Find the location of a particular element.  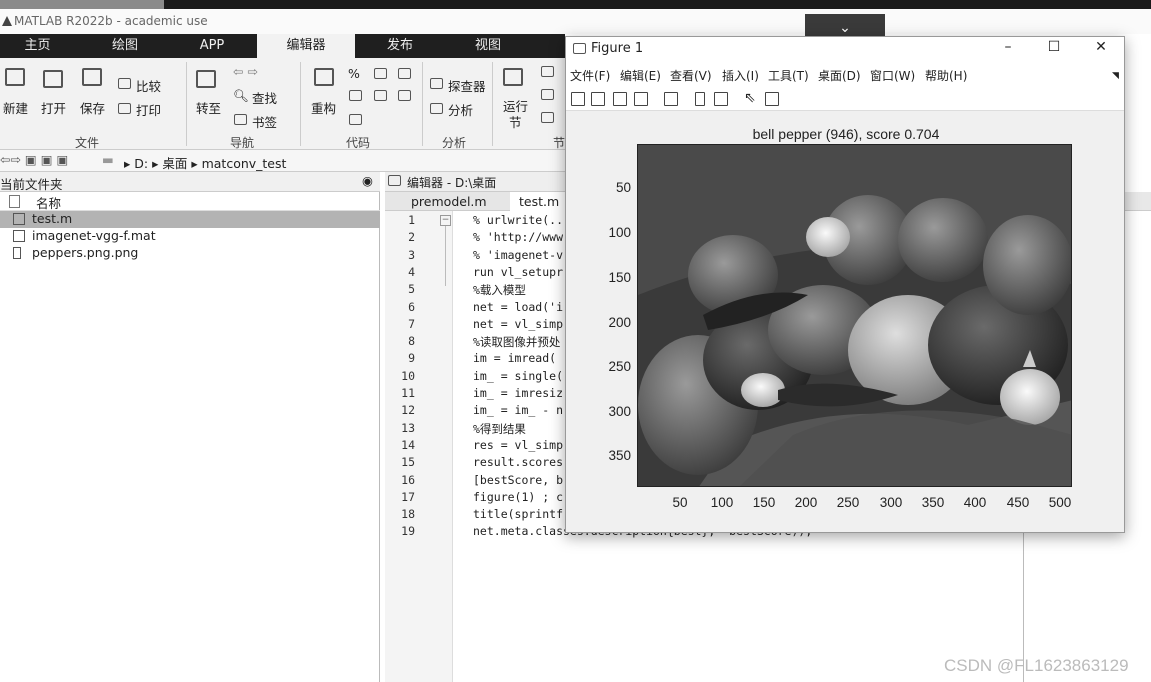

link-plot-icon is located at coordinates (671, 99).